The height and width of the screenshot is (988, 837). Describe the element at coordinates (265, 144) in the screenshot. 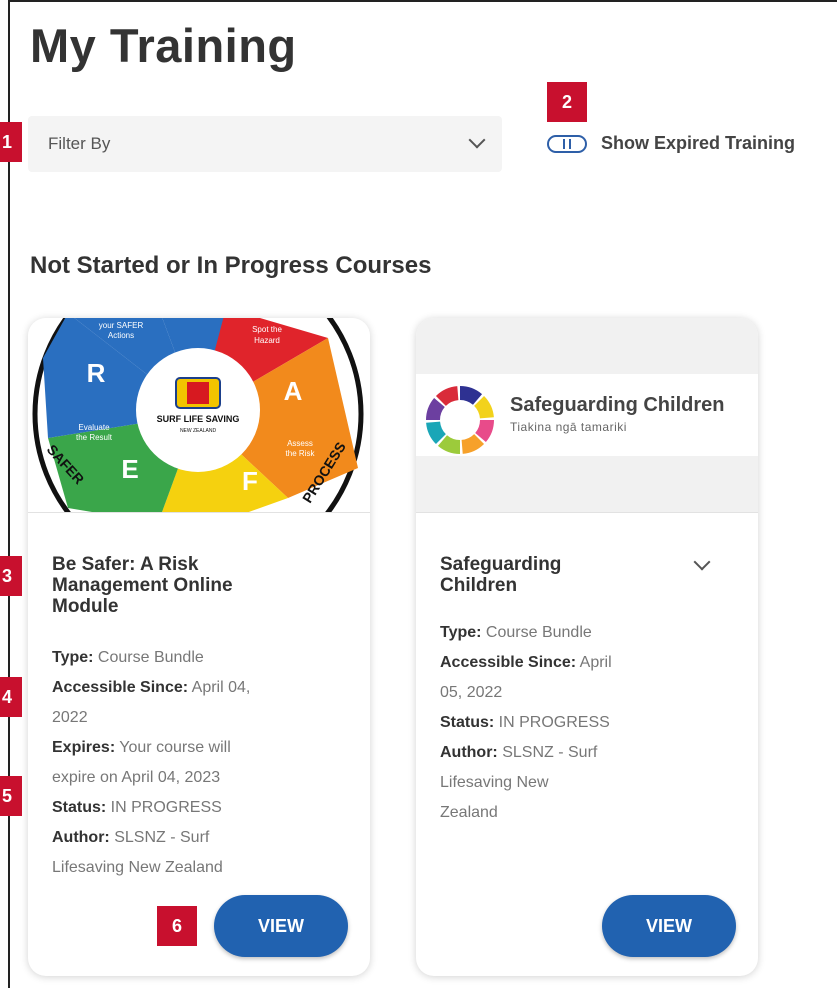

I see `filter-dropdown: Filter By` at that location.